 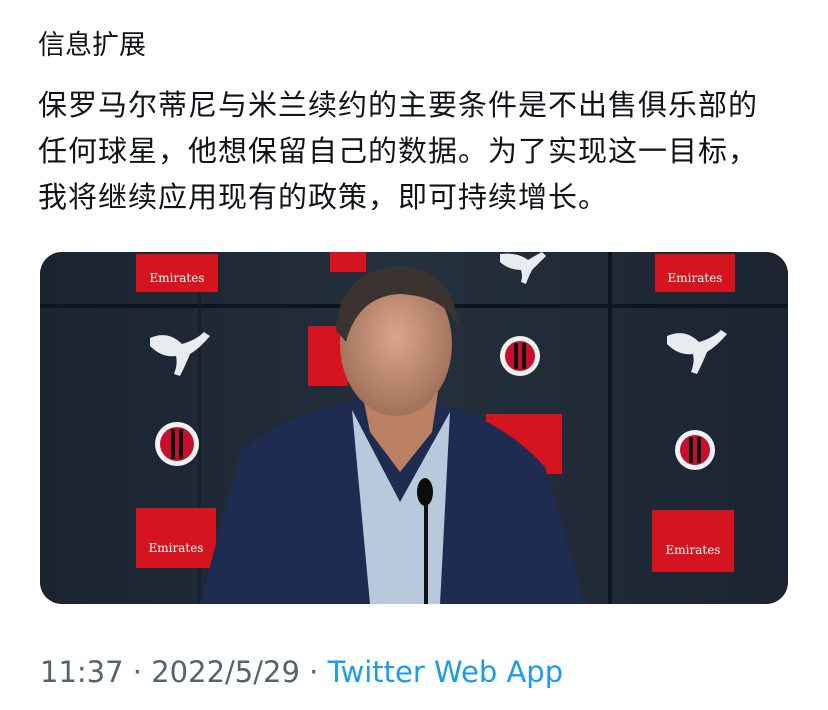 I want to click on sponsor-board, so click(x=348, y=262).